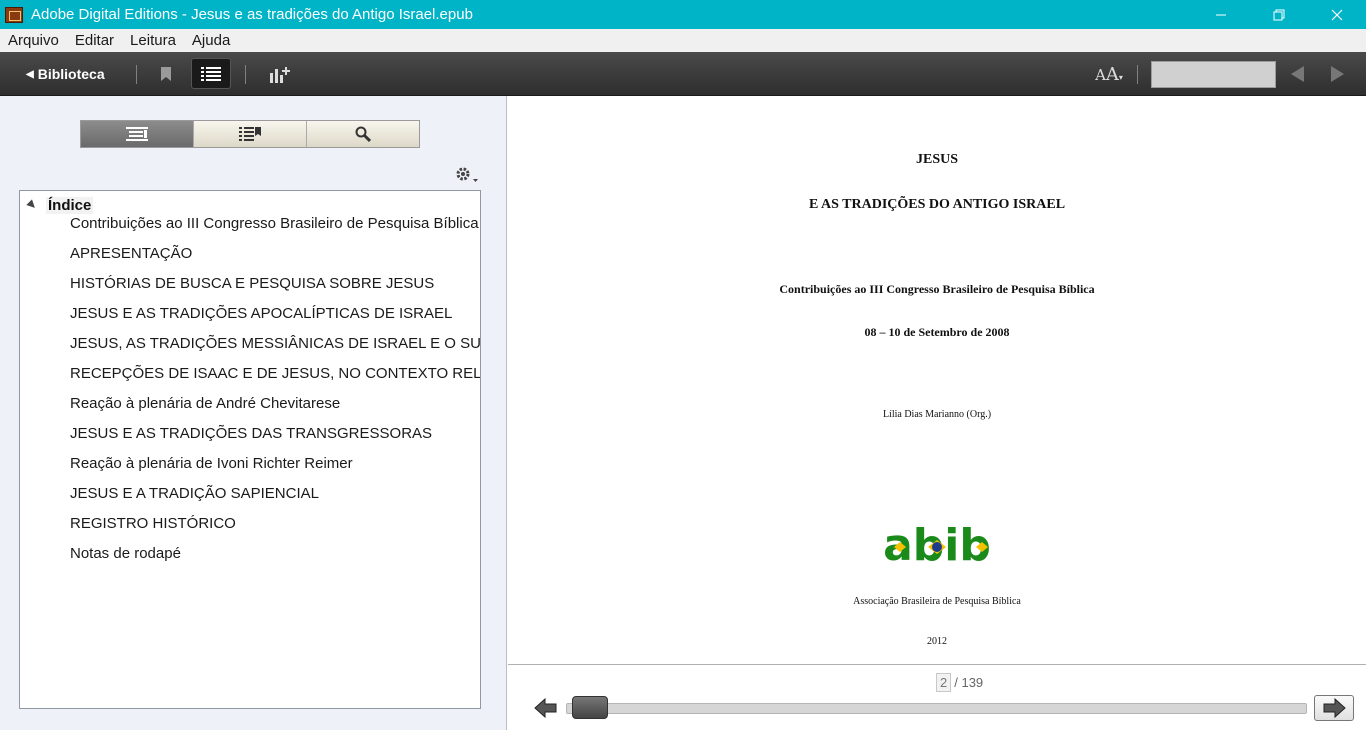  I want to click on app-icon, so click(14, 14).